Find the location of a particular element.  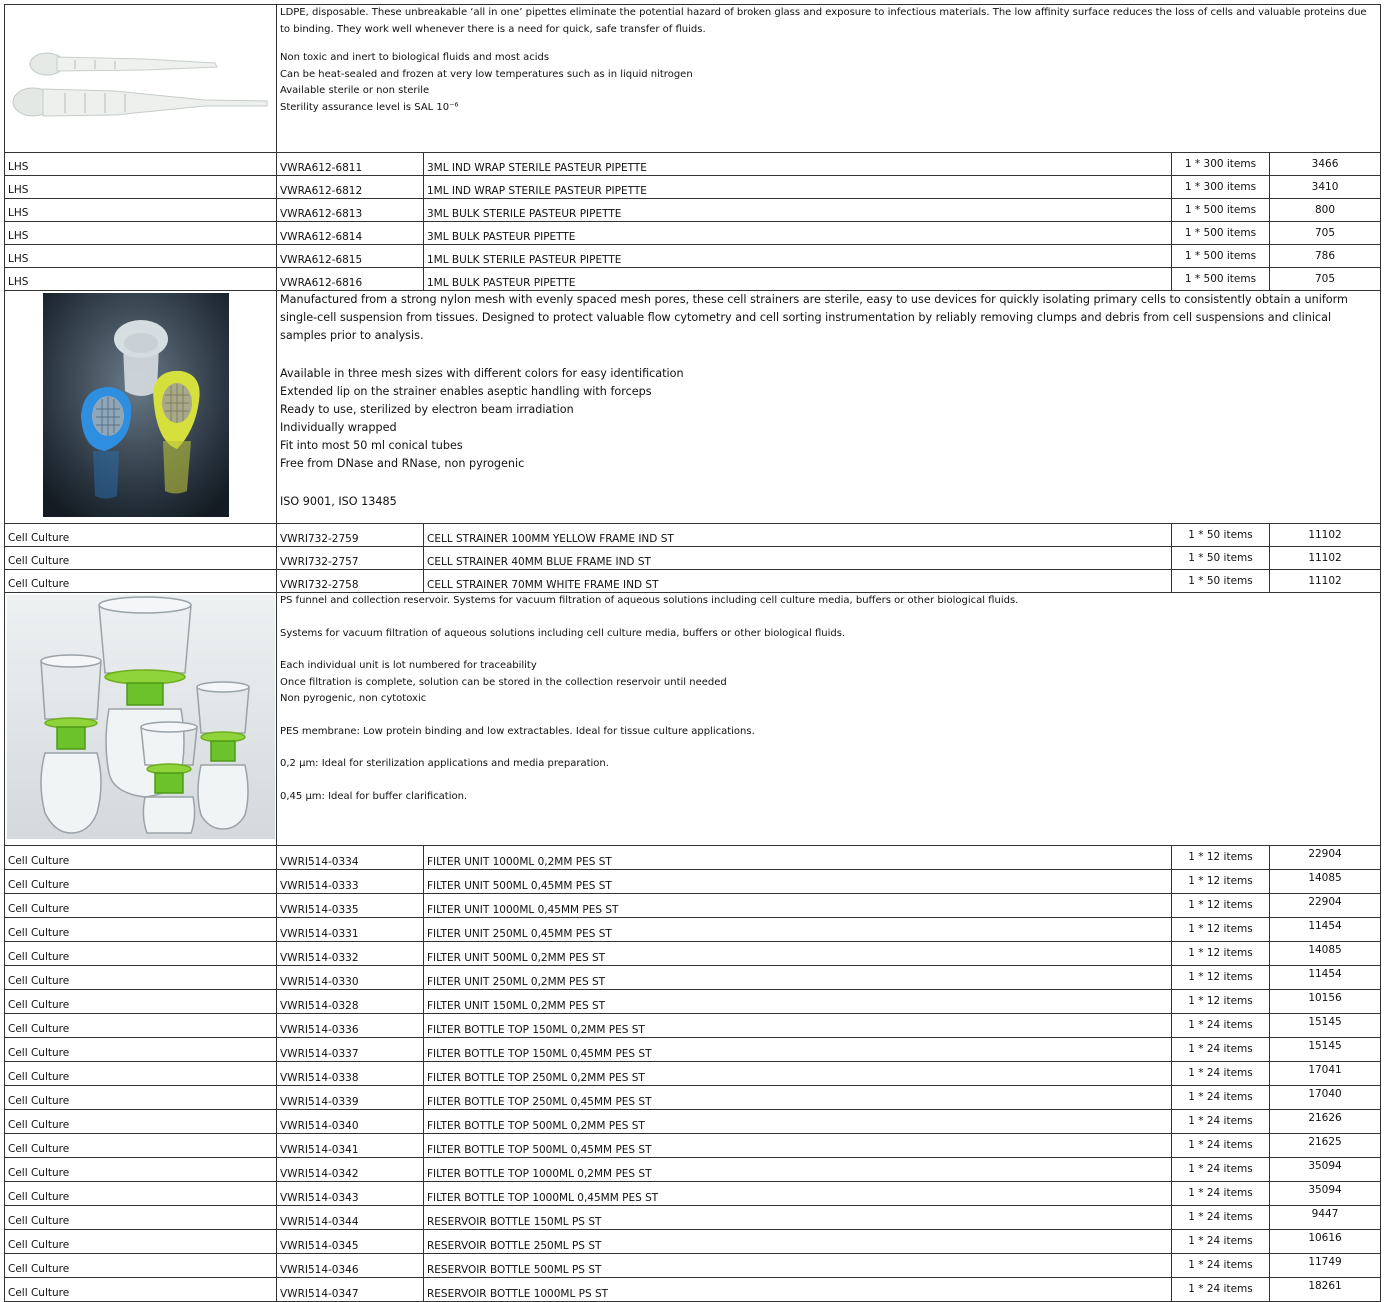

catalog-number-cell: VWRI514-0341 is located at coordinates (350, 1145).